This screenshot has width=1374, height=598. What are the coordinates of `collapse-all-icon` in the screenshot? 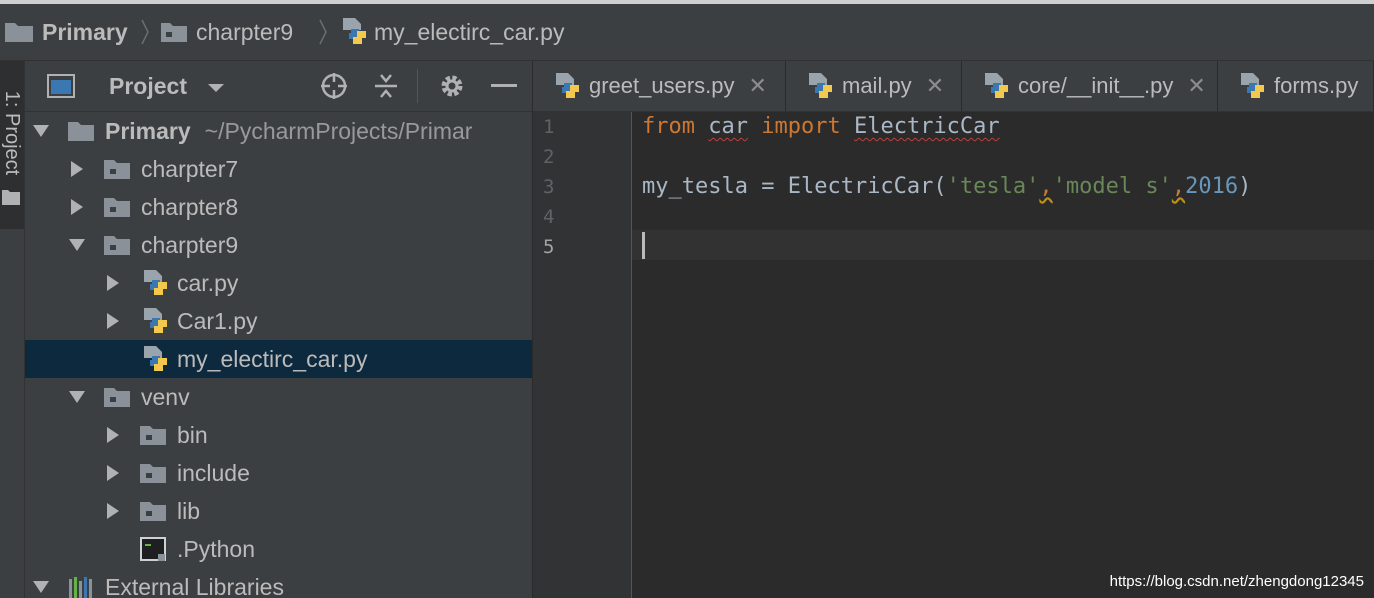 It's located at (386, 86).